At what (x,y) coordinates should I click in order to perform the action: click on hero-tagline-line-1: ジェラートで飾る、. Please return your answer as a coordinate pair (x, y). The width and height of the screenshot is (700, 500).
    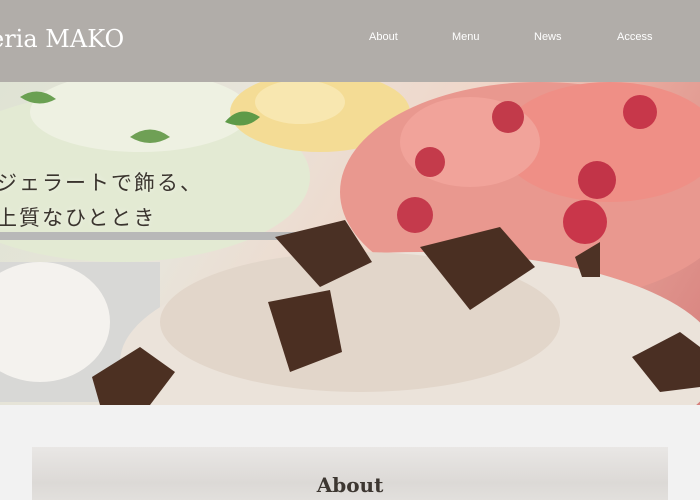
    Looking at the image, I should click on (101, 183).